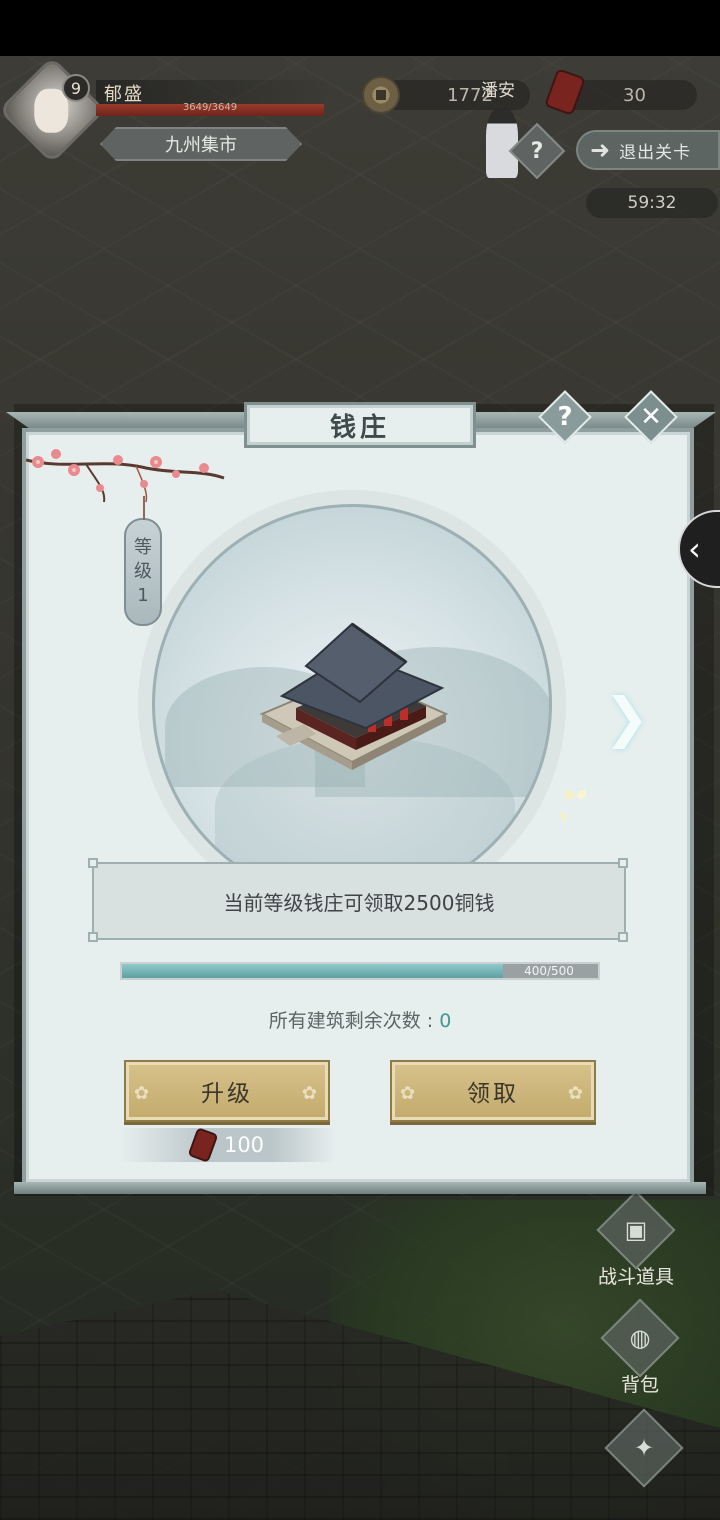 The width and height of the screenshot is (720, 1520). I want to click on arrow-right-icon: ➜, so click(601, 150).